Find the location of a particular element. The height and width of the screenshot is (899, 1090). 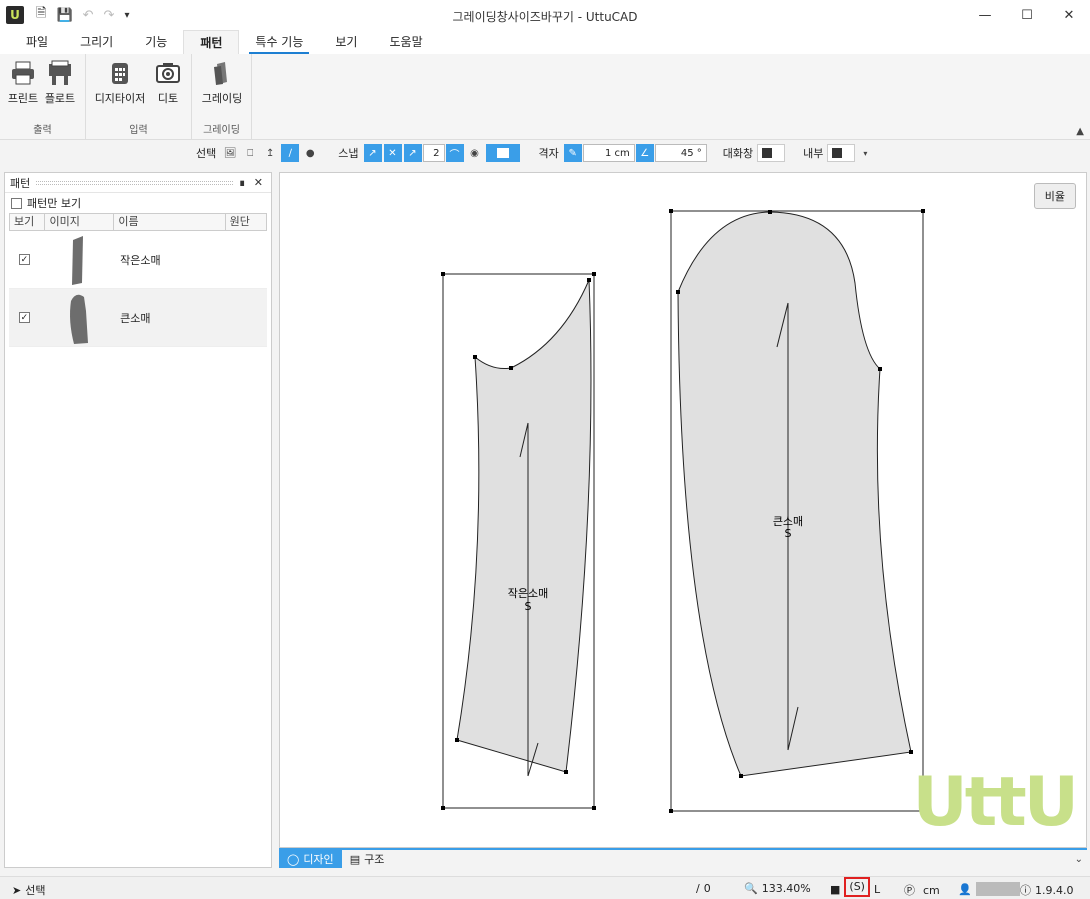

select-piece-icon: ⎕ is located at coordinates (250, 153).